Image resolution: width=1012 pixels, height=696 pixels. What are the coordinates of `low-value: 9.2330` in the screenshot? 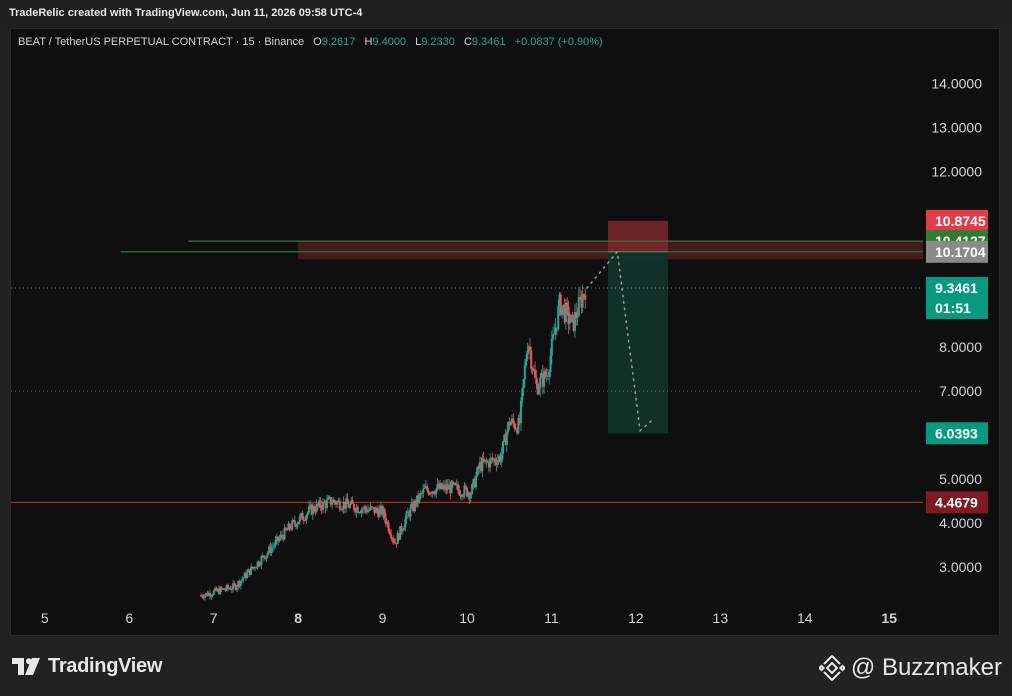 It's located at (438, 42).